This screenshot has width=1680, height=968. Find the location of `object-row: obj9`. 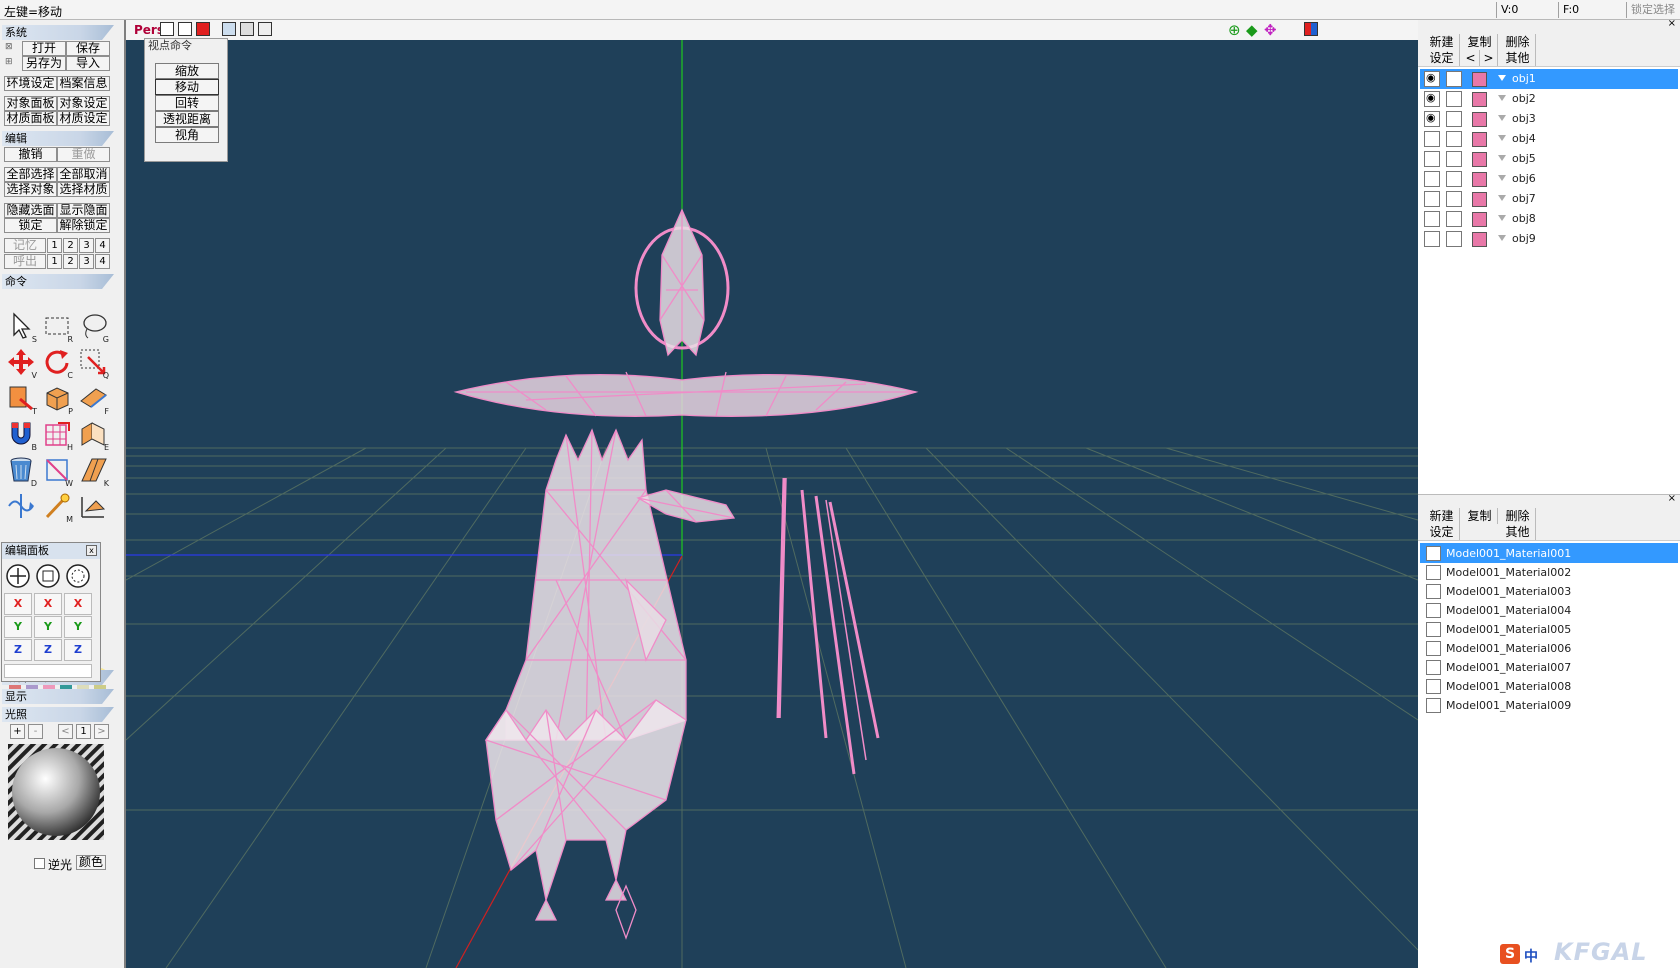

object-row: obj9 is located at coordinates (1549, 239).